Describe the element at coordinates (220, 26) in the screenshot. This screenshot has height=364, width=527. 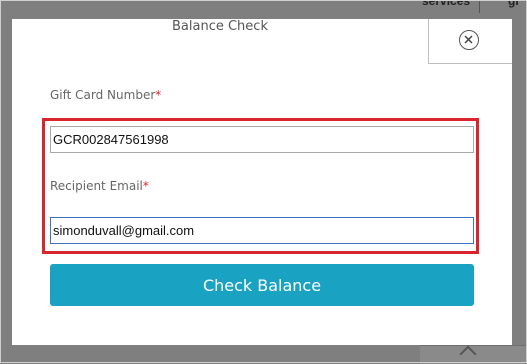
I see `modal-title: Balance Check` at that location.